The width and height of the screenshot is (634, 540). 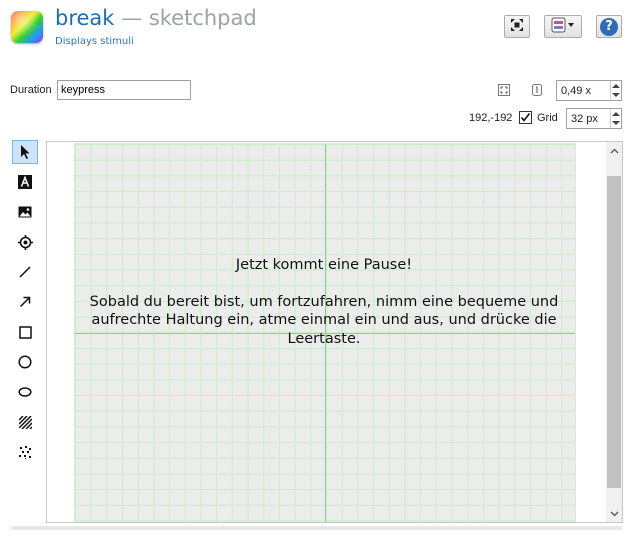 I want to click on tool-noise, so click(x=25, y=452).